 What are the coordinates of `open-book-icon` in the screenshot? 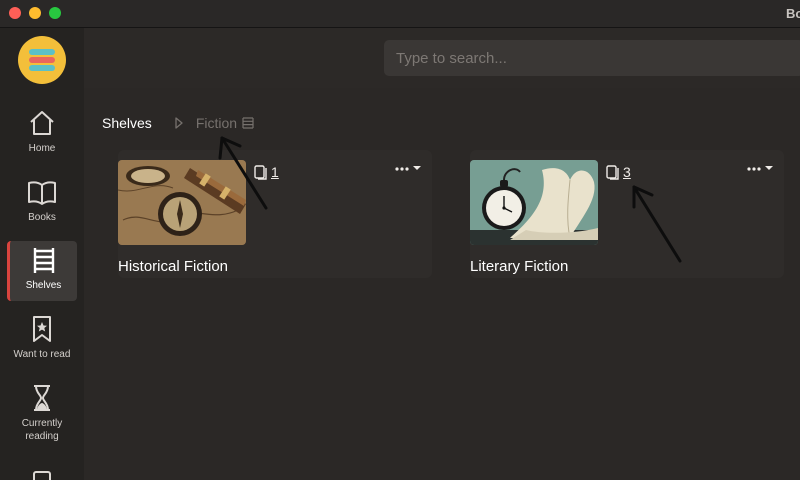 It's located at (42, 193).